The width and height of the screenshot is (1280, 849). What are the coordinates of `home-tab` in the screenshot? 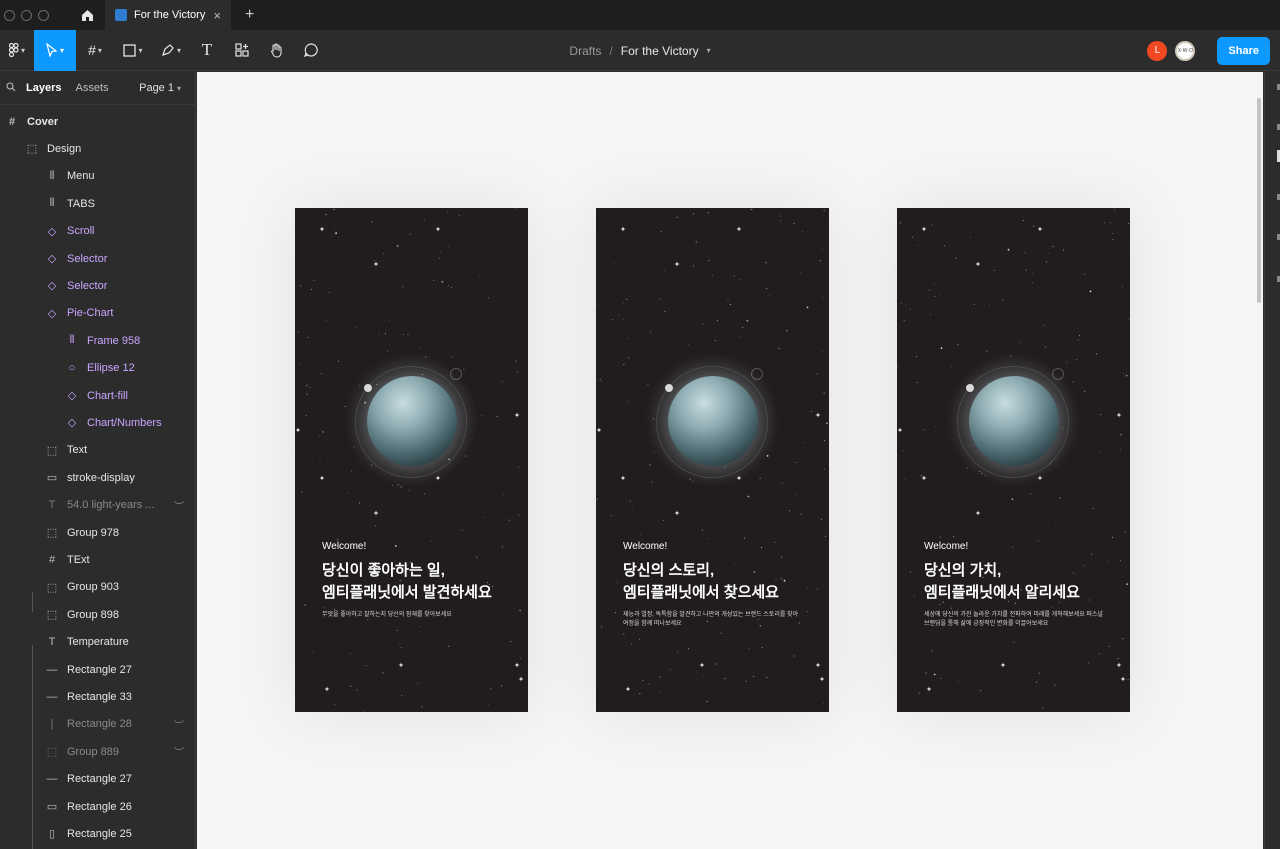 It's located at (87, 15).